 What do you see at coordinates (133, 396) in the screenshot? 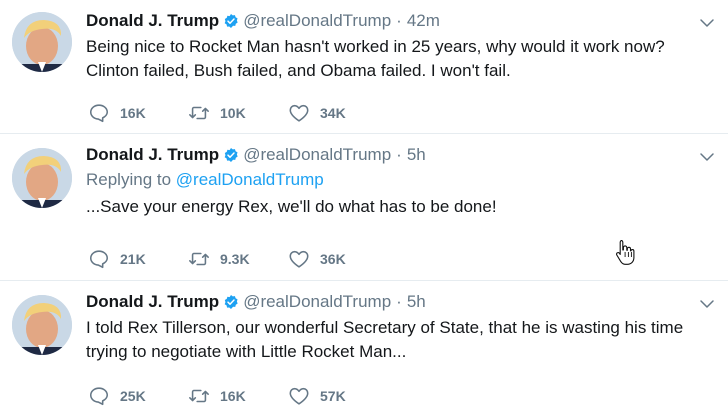
I see `reply-count: 25K` at bounding box center [133, 396].